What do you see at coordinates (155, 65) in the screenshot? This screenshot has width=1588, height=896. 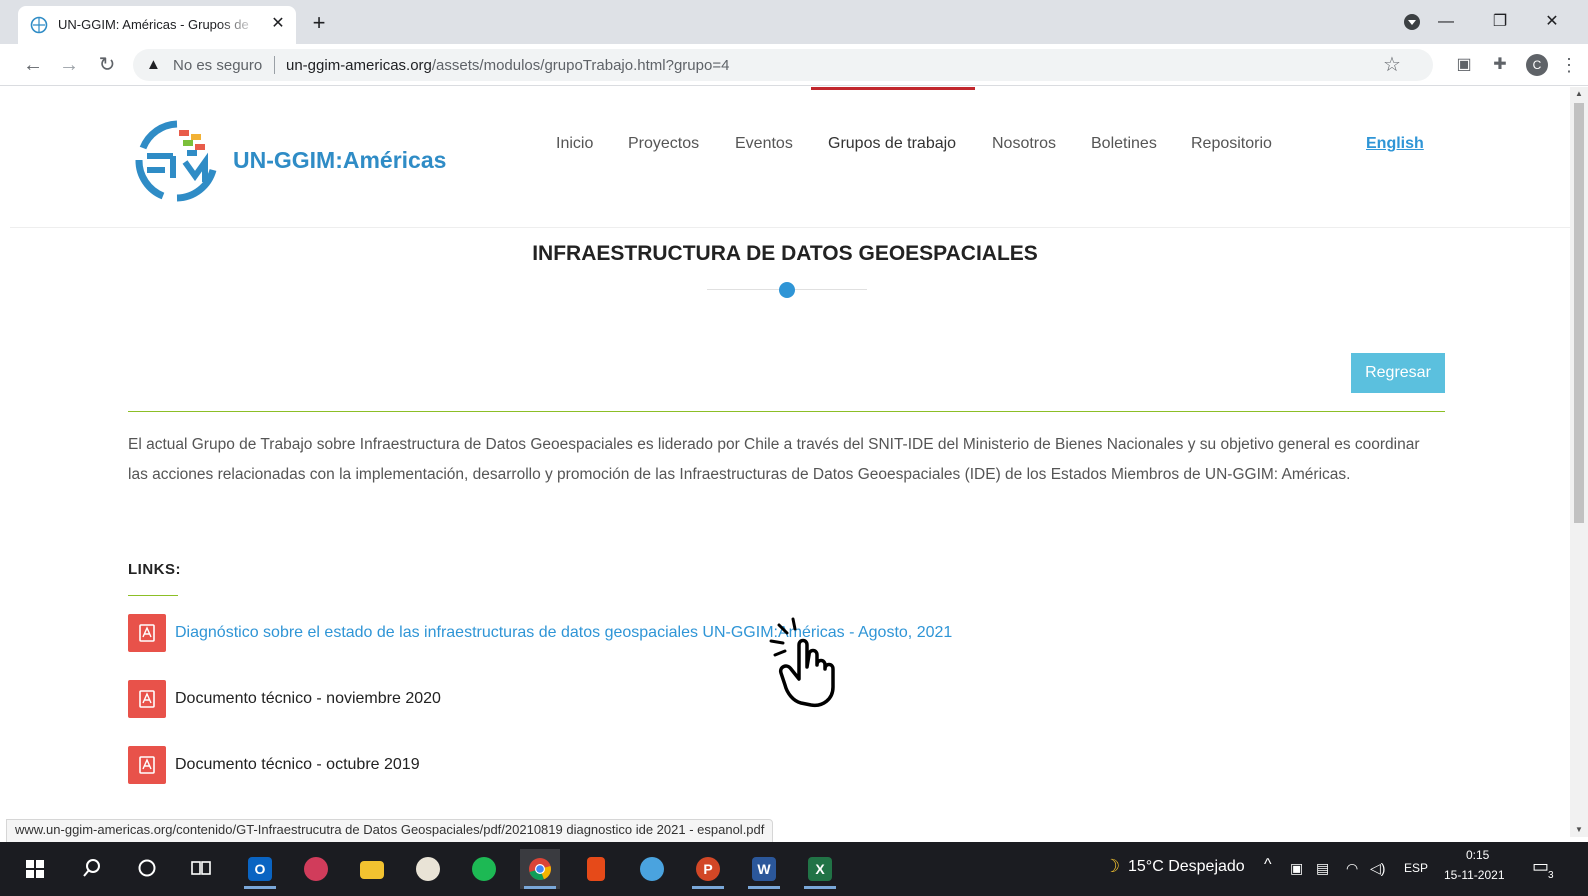 I see `warning-triangle-icon: ▲` at bounding box center [155, 65].